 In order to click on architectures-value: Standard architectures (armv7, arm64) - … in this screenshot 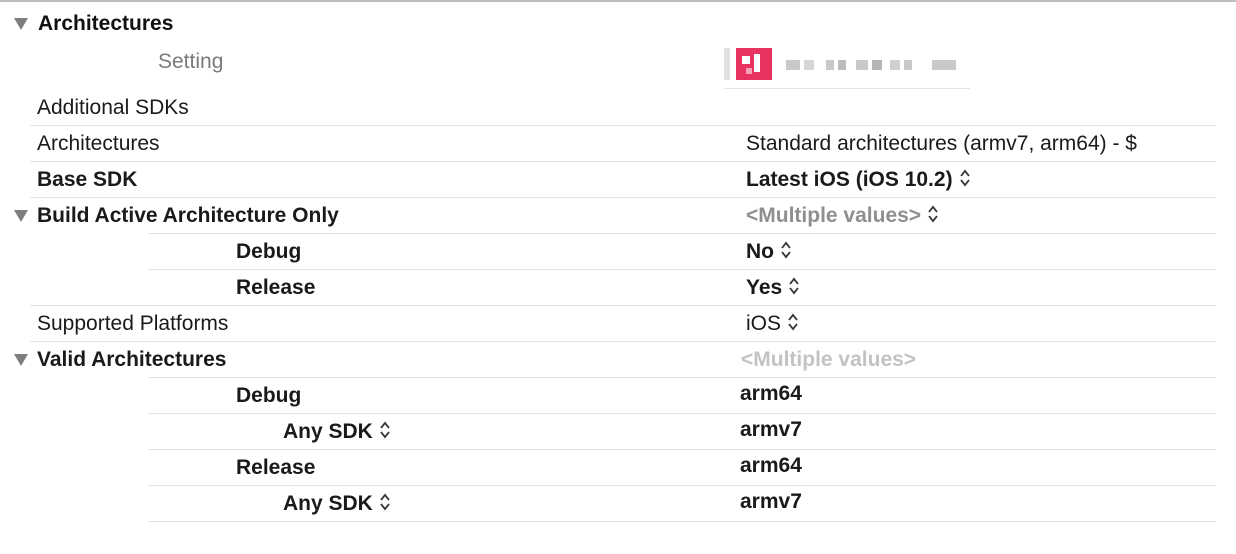, I will do `click(941, 144)`.